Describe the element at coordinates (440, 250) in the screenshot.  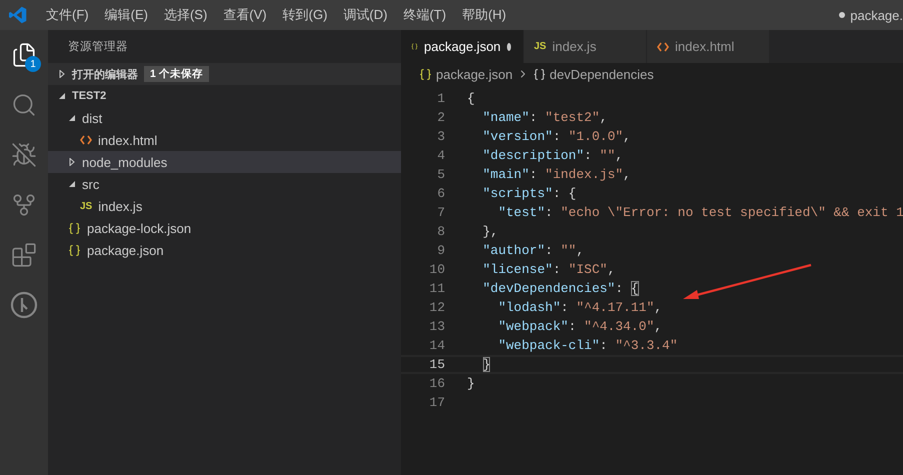
I see `line-number: 9` at that location.